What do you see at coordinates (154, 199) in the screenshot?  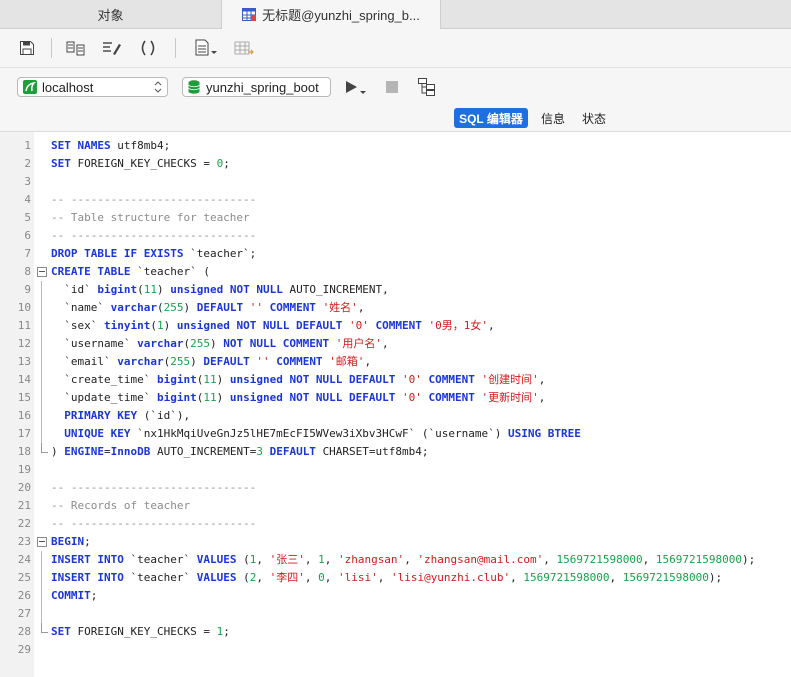 I see `code-token: -- ----------------------------` at bounding box center [154, 199].